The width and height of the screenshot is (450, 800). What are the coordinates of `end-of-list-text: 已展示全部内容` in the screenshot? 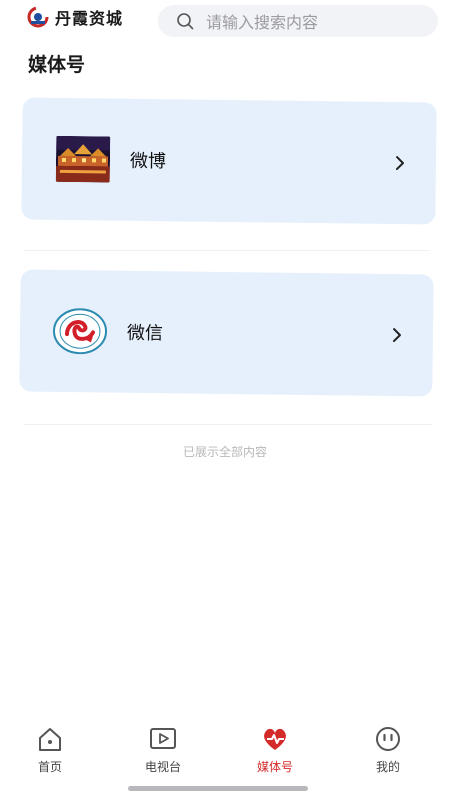 It's located at (224, 452).